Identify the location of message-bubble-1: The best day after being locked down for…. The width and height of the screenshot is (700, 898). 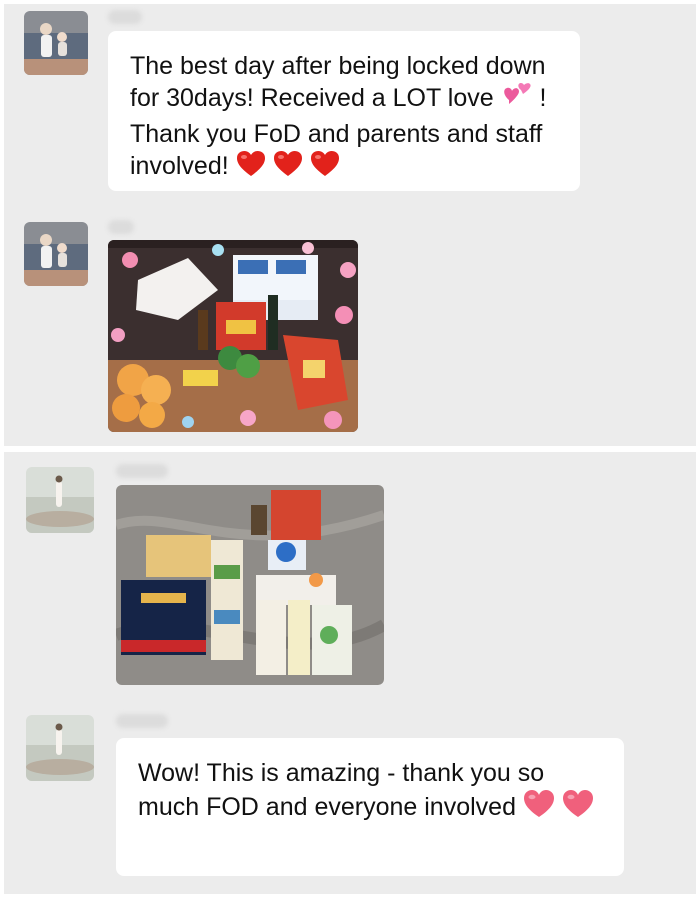
(344, 111).